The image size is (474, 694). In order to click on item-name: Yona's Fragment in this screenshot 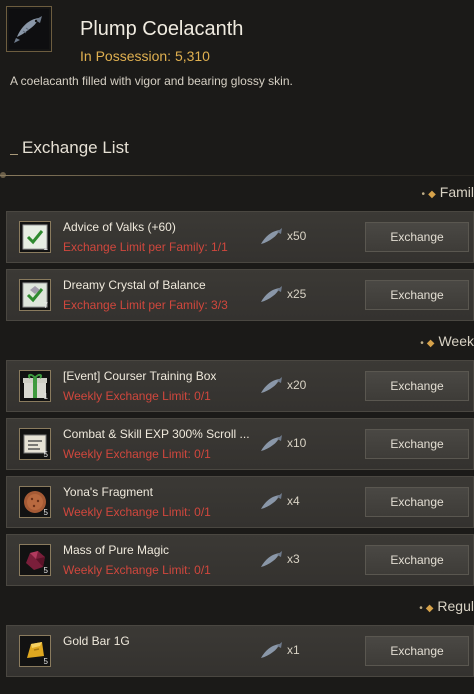, I will do `click(108, 492)`.